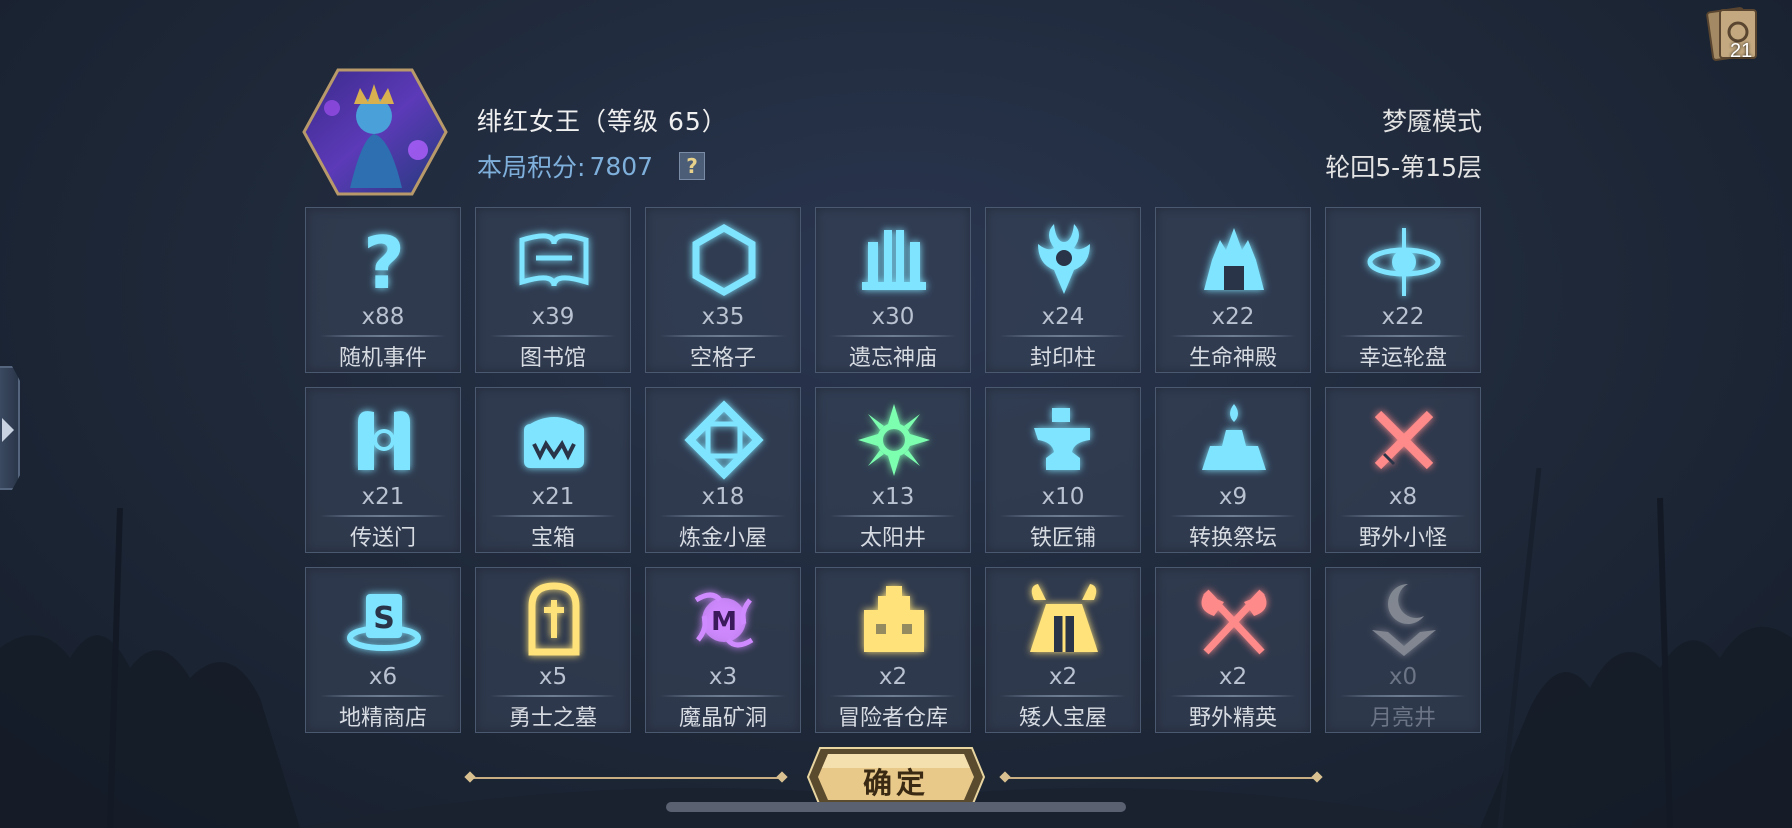  What do you see at coordinates (602, 121) in the screenshot?
I see `hero-name: 绯红女王（等级 65）` at bounding box center [602, 121].